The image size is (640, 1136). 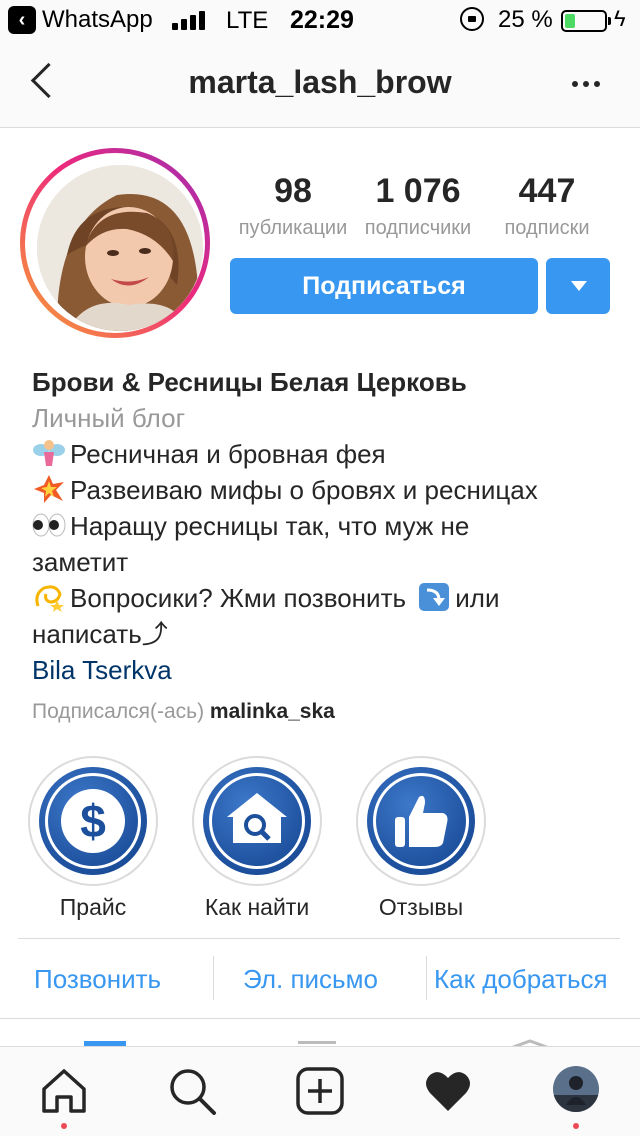 I want to click on stat-following: 447 подписки, so click(x=547, y=206).